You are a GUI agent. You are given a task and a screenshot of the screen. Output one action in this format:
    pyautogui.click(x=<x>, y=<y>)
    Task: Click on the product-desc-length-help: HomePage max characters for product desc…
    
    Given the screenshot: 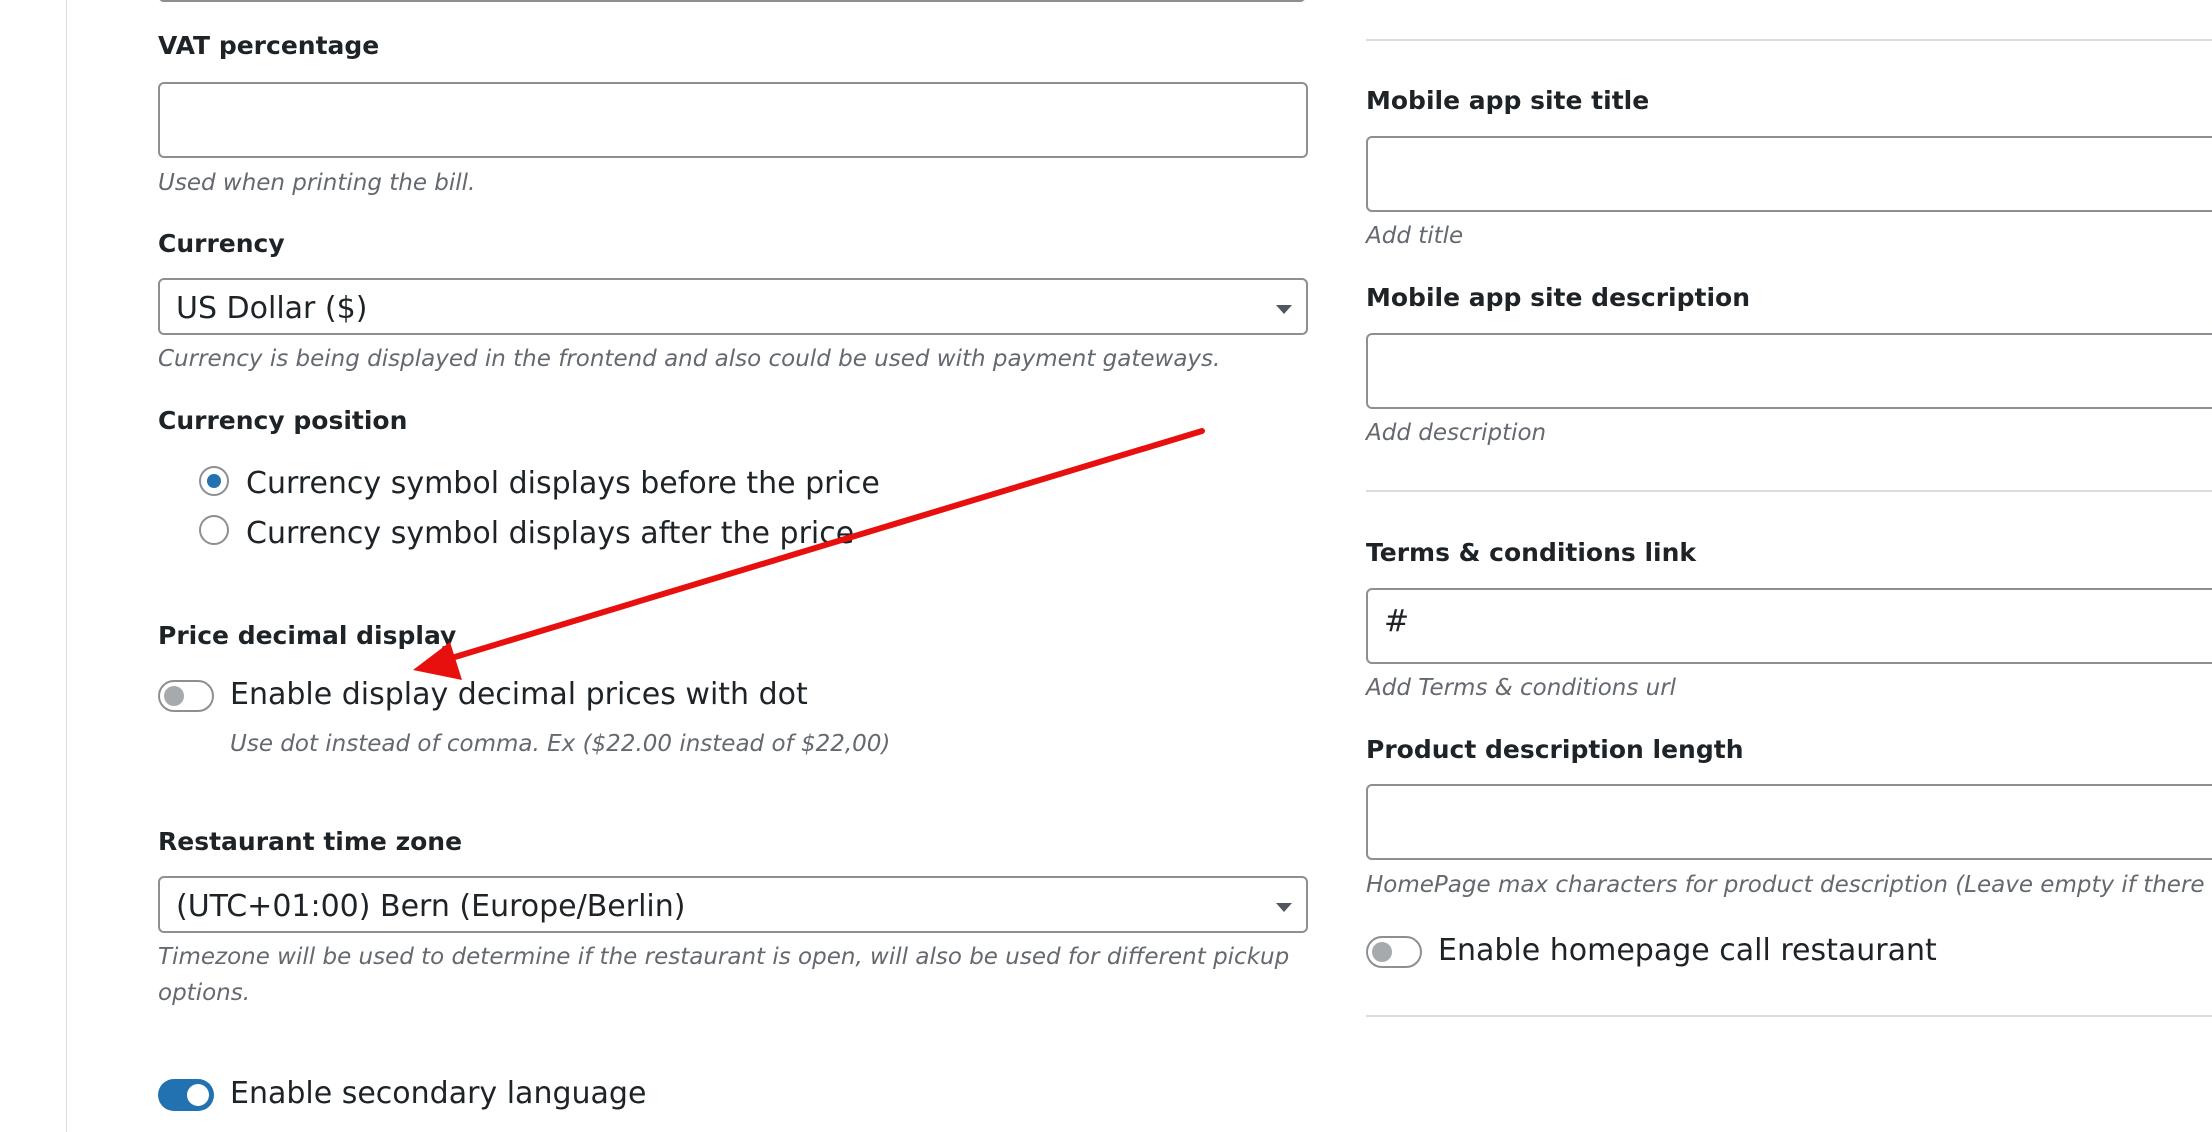 What is the action you would take?
    pyautogui.click(x=1789, y=885)
    